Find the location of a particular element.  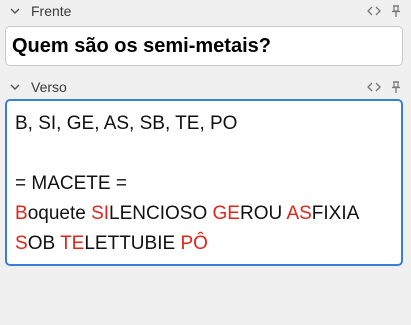

back-line: B, SI, GE, AS, SB, TE, PO is located at coordinates (208, 124).